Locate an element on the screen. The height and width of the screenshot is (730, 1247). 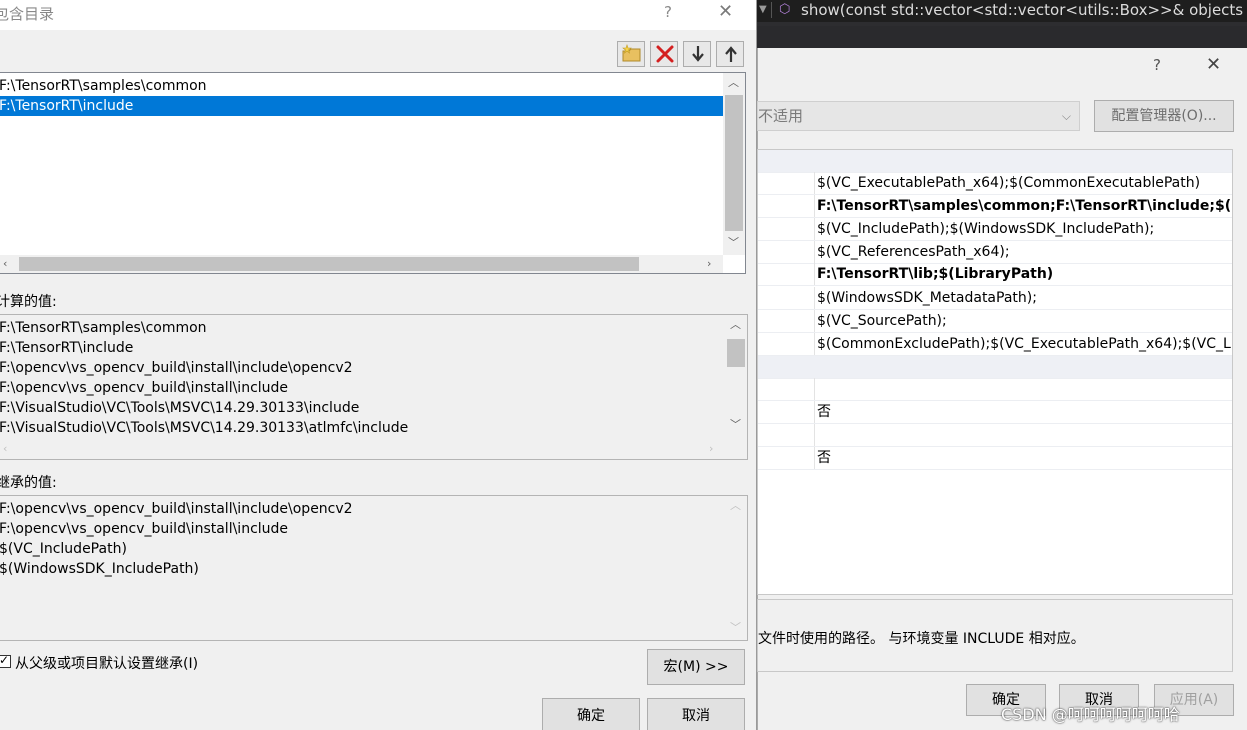
macros-button: 宏(M) >> is located at coordinates (696, 667).